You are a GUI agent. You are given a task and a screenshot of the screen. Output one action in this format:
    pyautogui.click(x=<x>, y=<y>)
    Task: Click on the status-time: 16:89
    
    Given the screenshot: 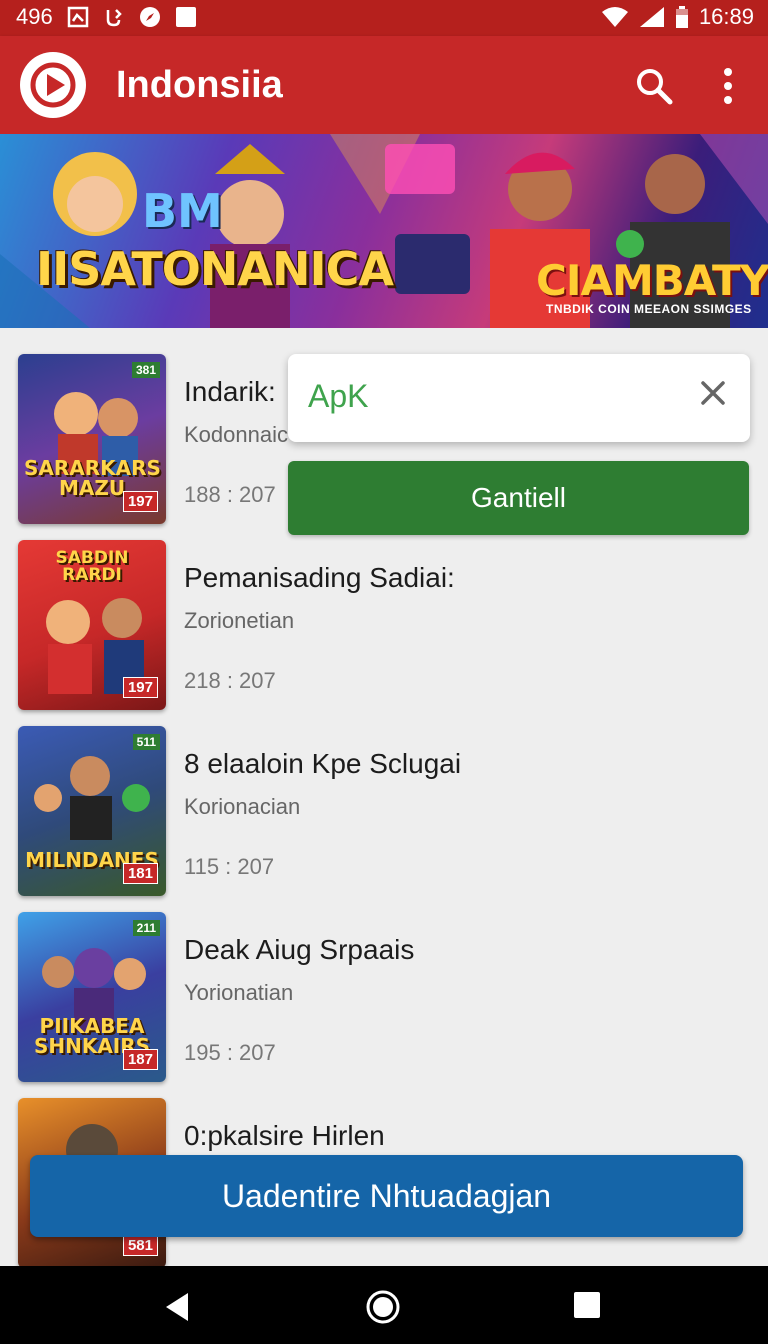 What is the action you would take?
    pyautogui.click(x=726, y=16)
    